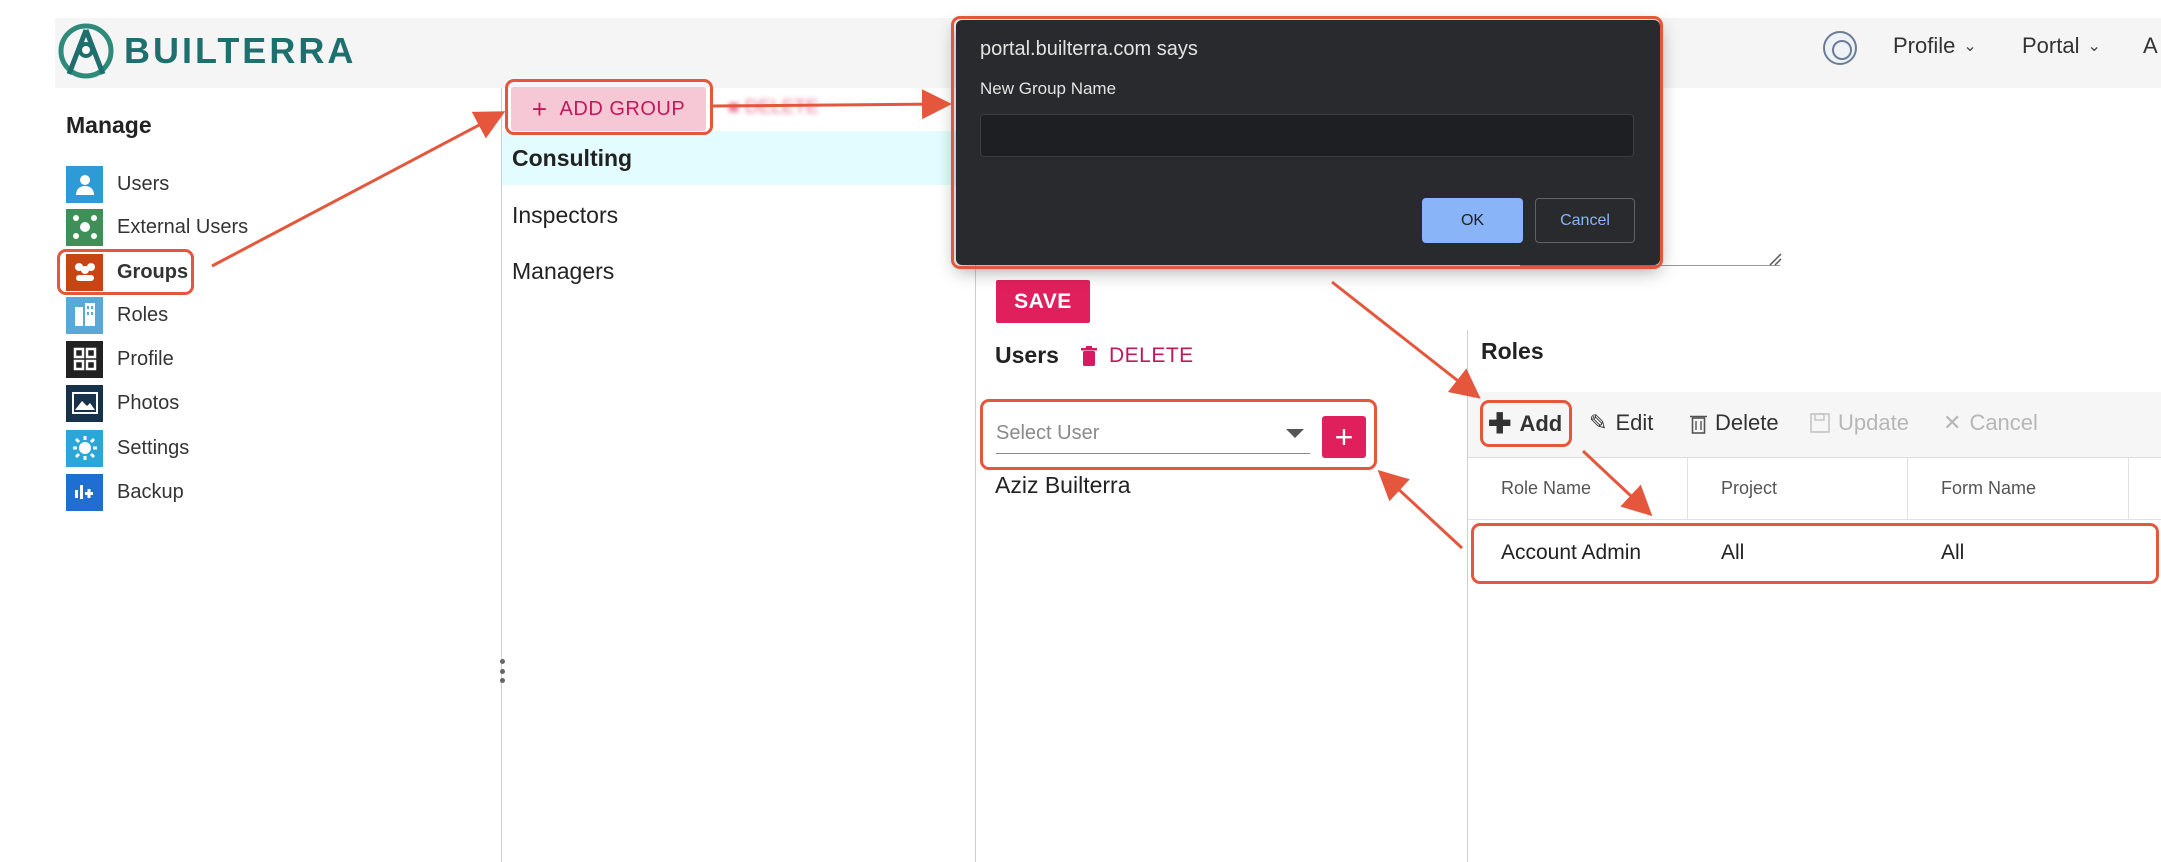 This screenshot has height=862, width=2161. Describe the element at coordinates (1512, 351) in the screenshot. I see `roles-section-title: Roles` at that location.